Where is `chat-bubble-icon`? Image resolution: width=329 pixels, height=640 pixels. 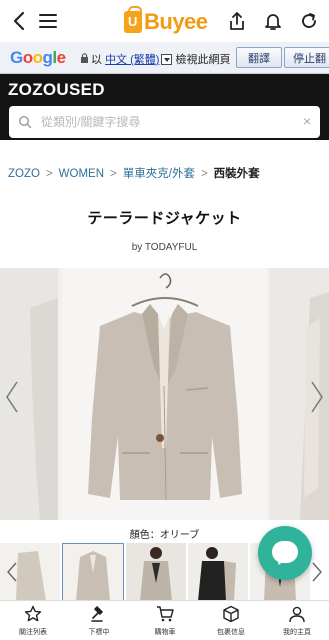 chat-bubble-icon is located at coordinates (285, 552).